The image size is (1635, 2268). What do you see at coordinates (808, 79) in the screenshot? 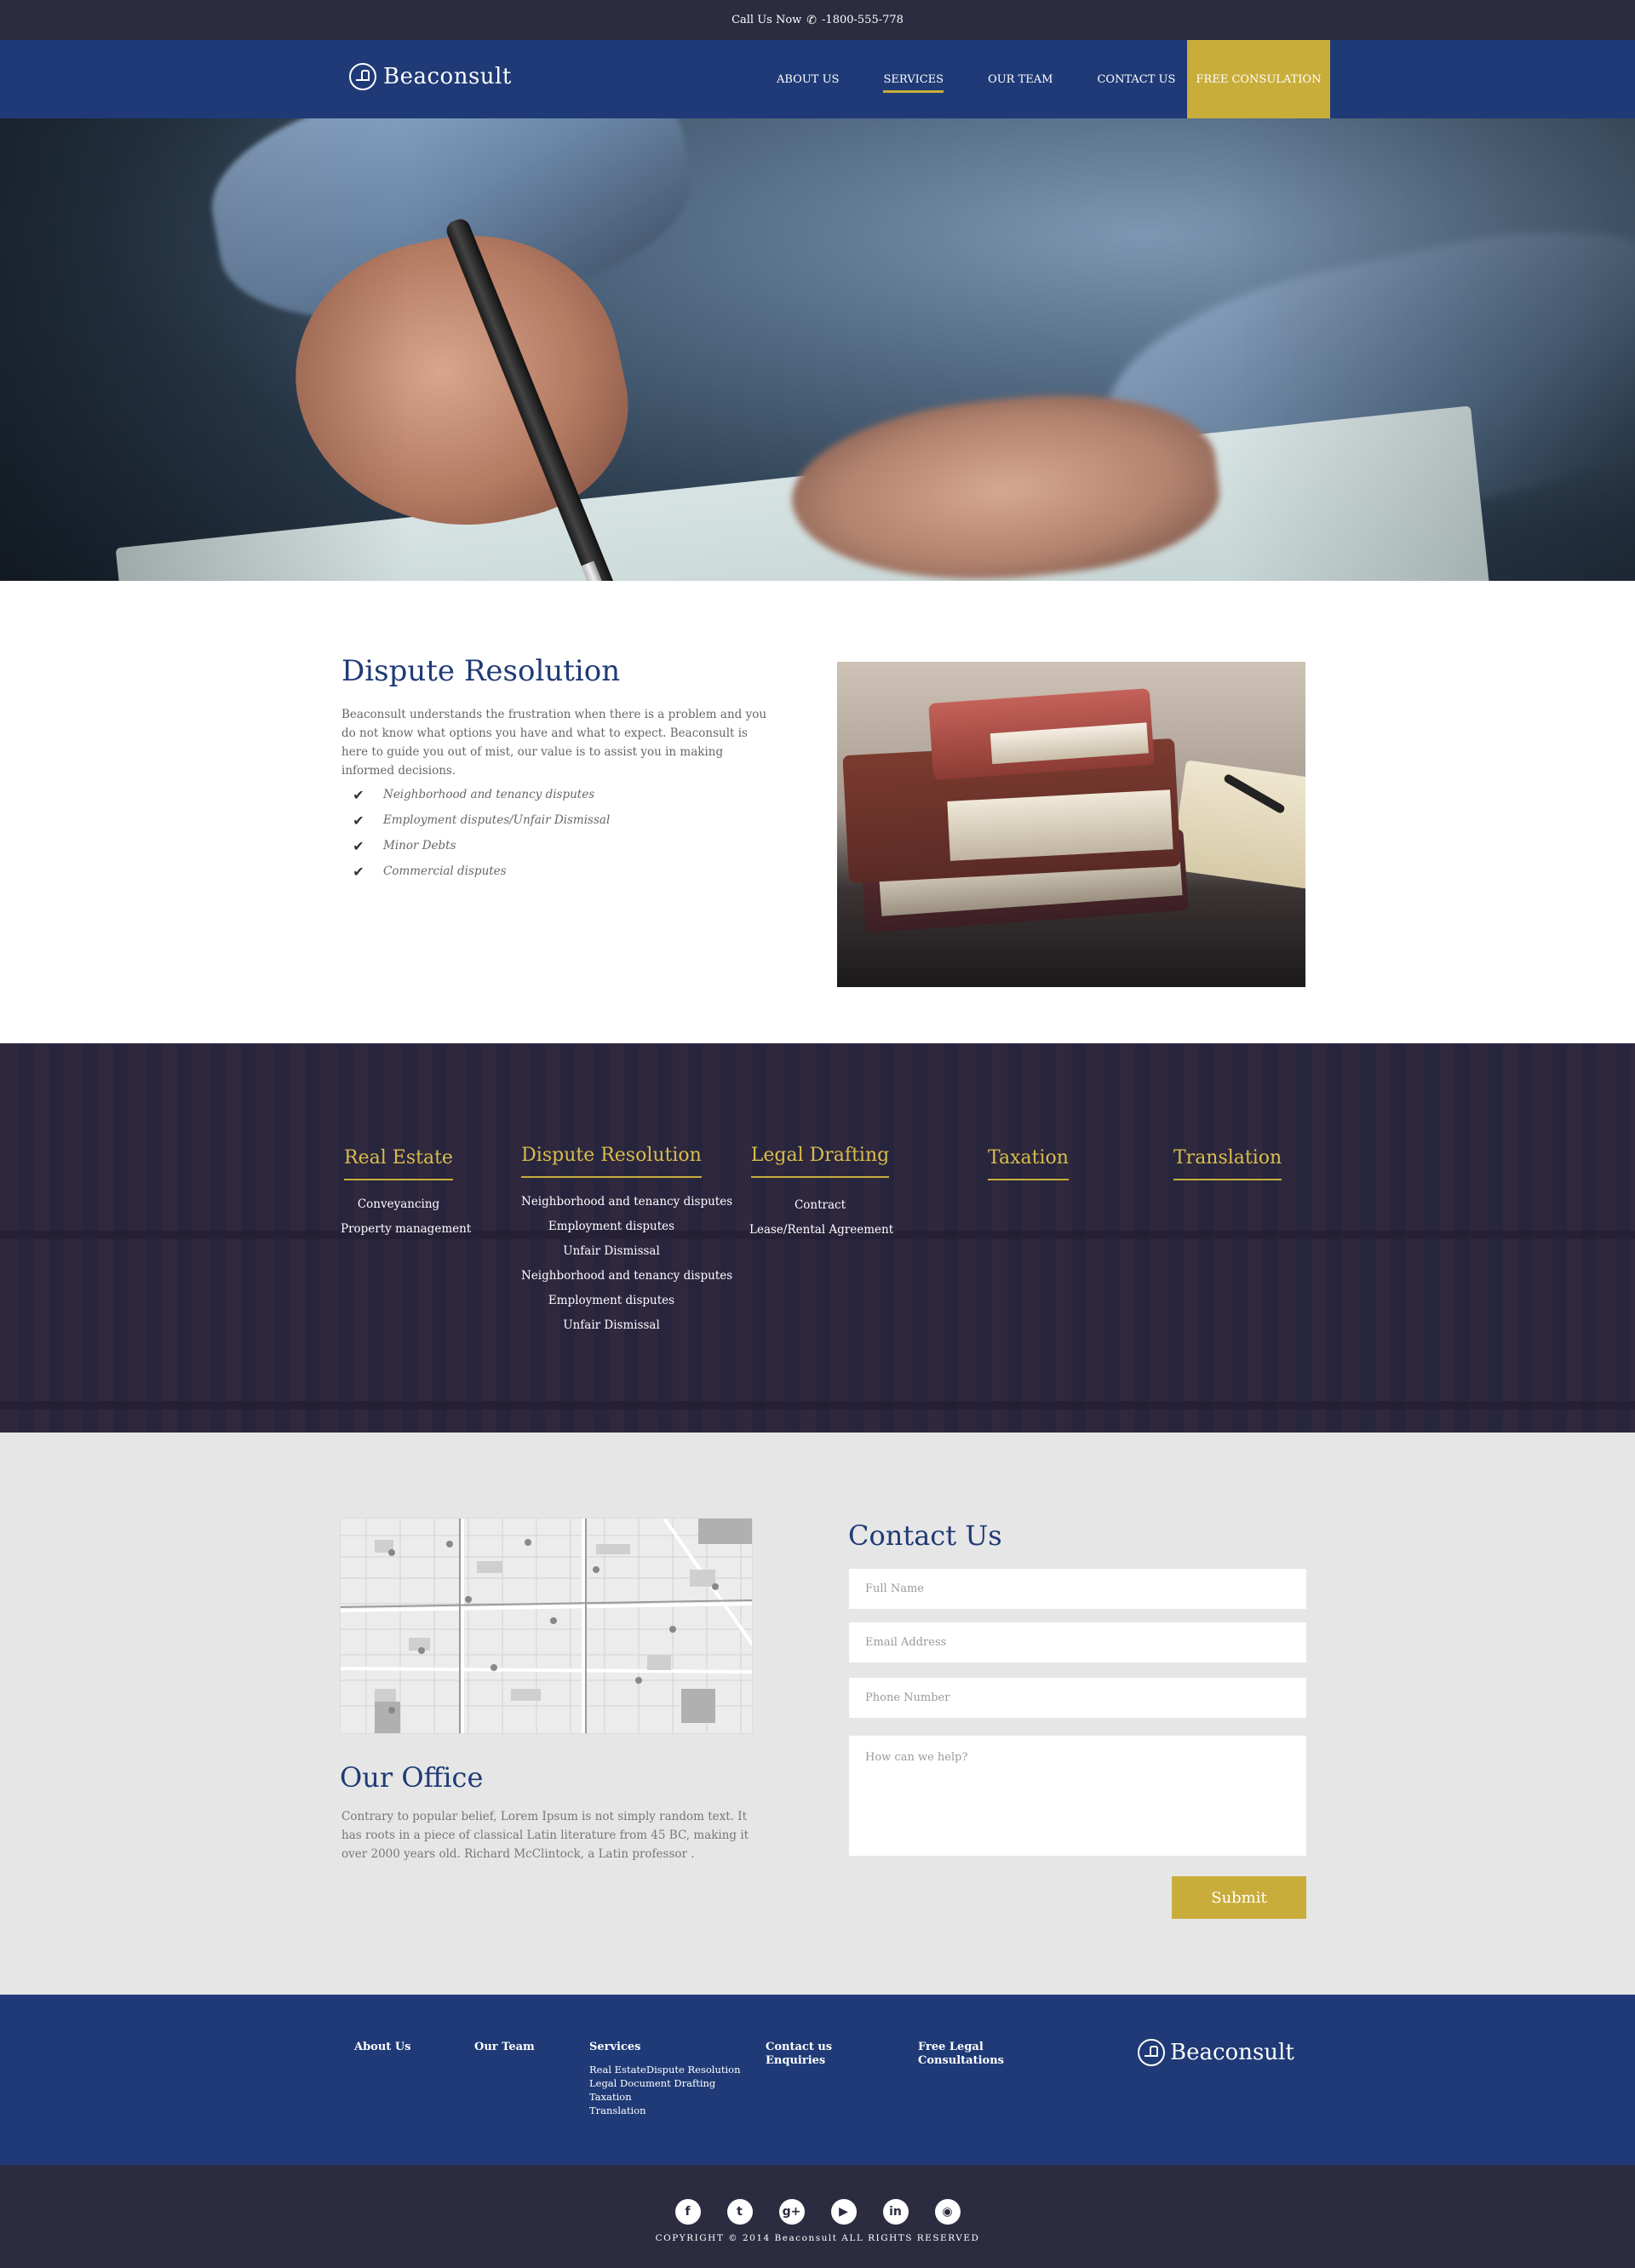
I see `nav-about-us: ABOUT US` at bounding box center [808, 79].